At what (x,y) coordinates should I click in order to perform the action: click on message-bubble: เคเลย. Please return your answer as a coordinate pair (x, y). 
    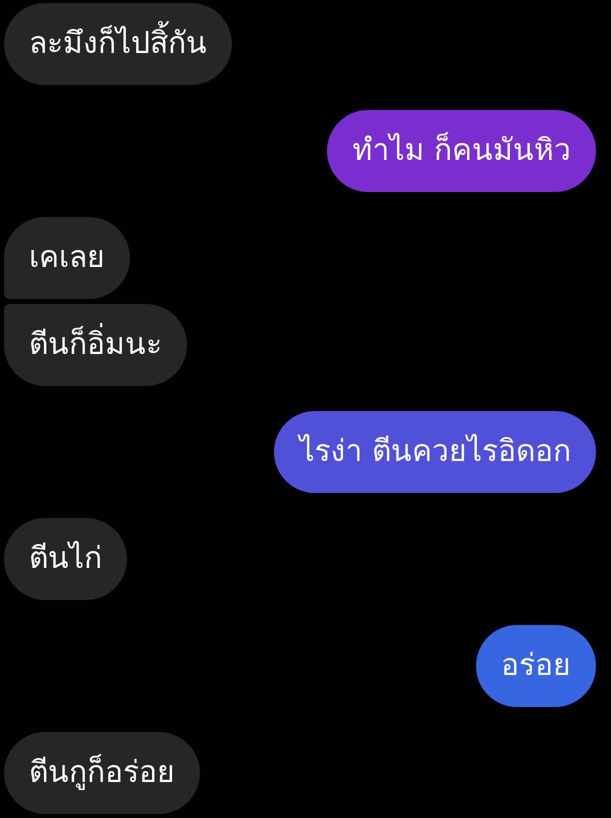
    Looking at the image, I should click on (67, 258).